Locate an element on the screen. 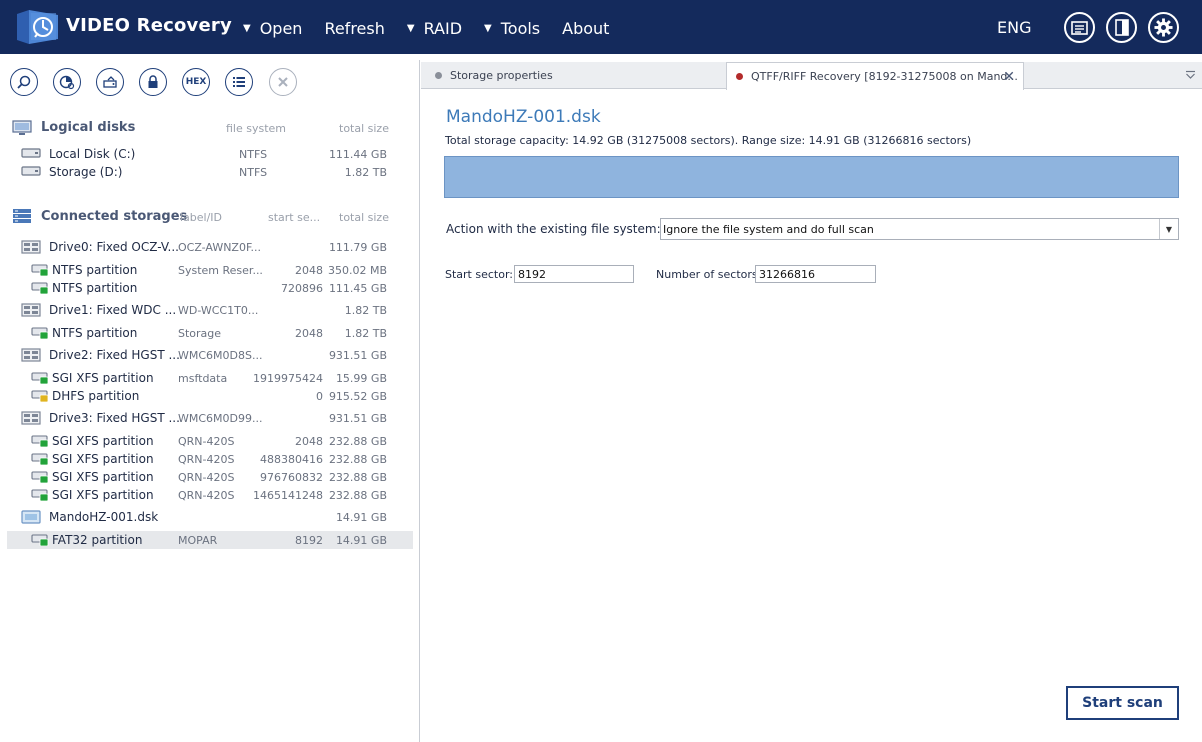 The width and height of the screenshot is (1202, 742). monitor-icon is located at coordinates (22, 127).